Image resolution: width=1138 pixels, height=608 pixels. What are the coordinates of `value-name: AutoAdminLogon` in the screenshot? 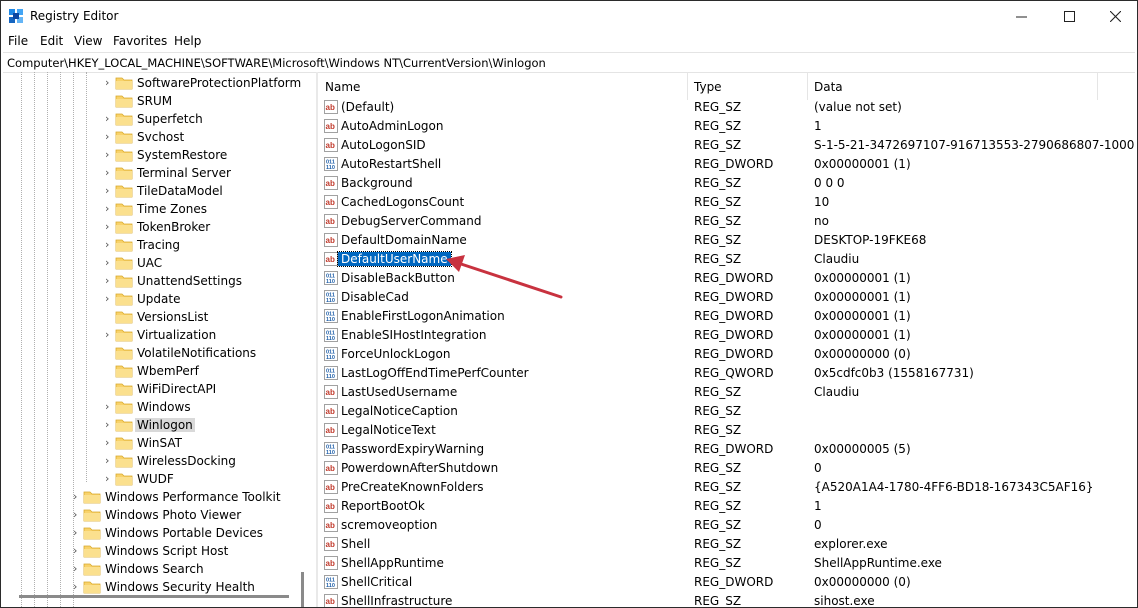 It's located at (392, 126).